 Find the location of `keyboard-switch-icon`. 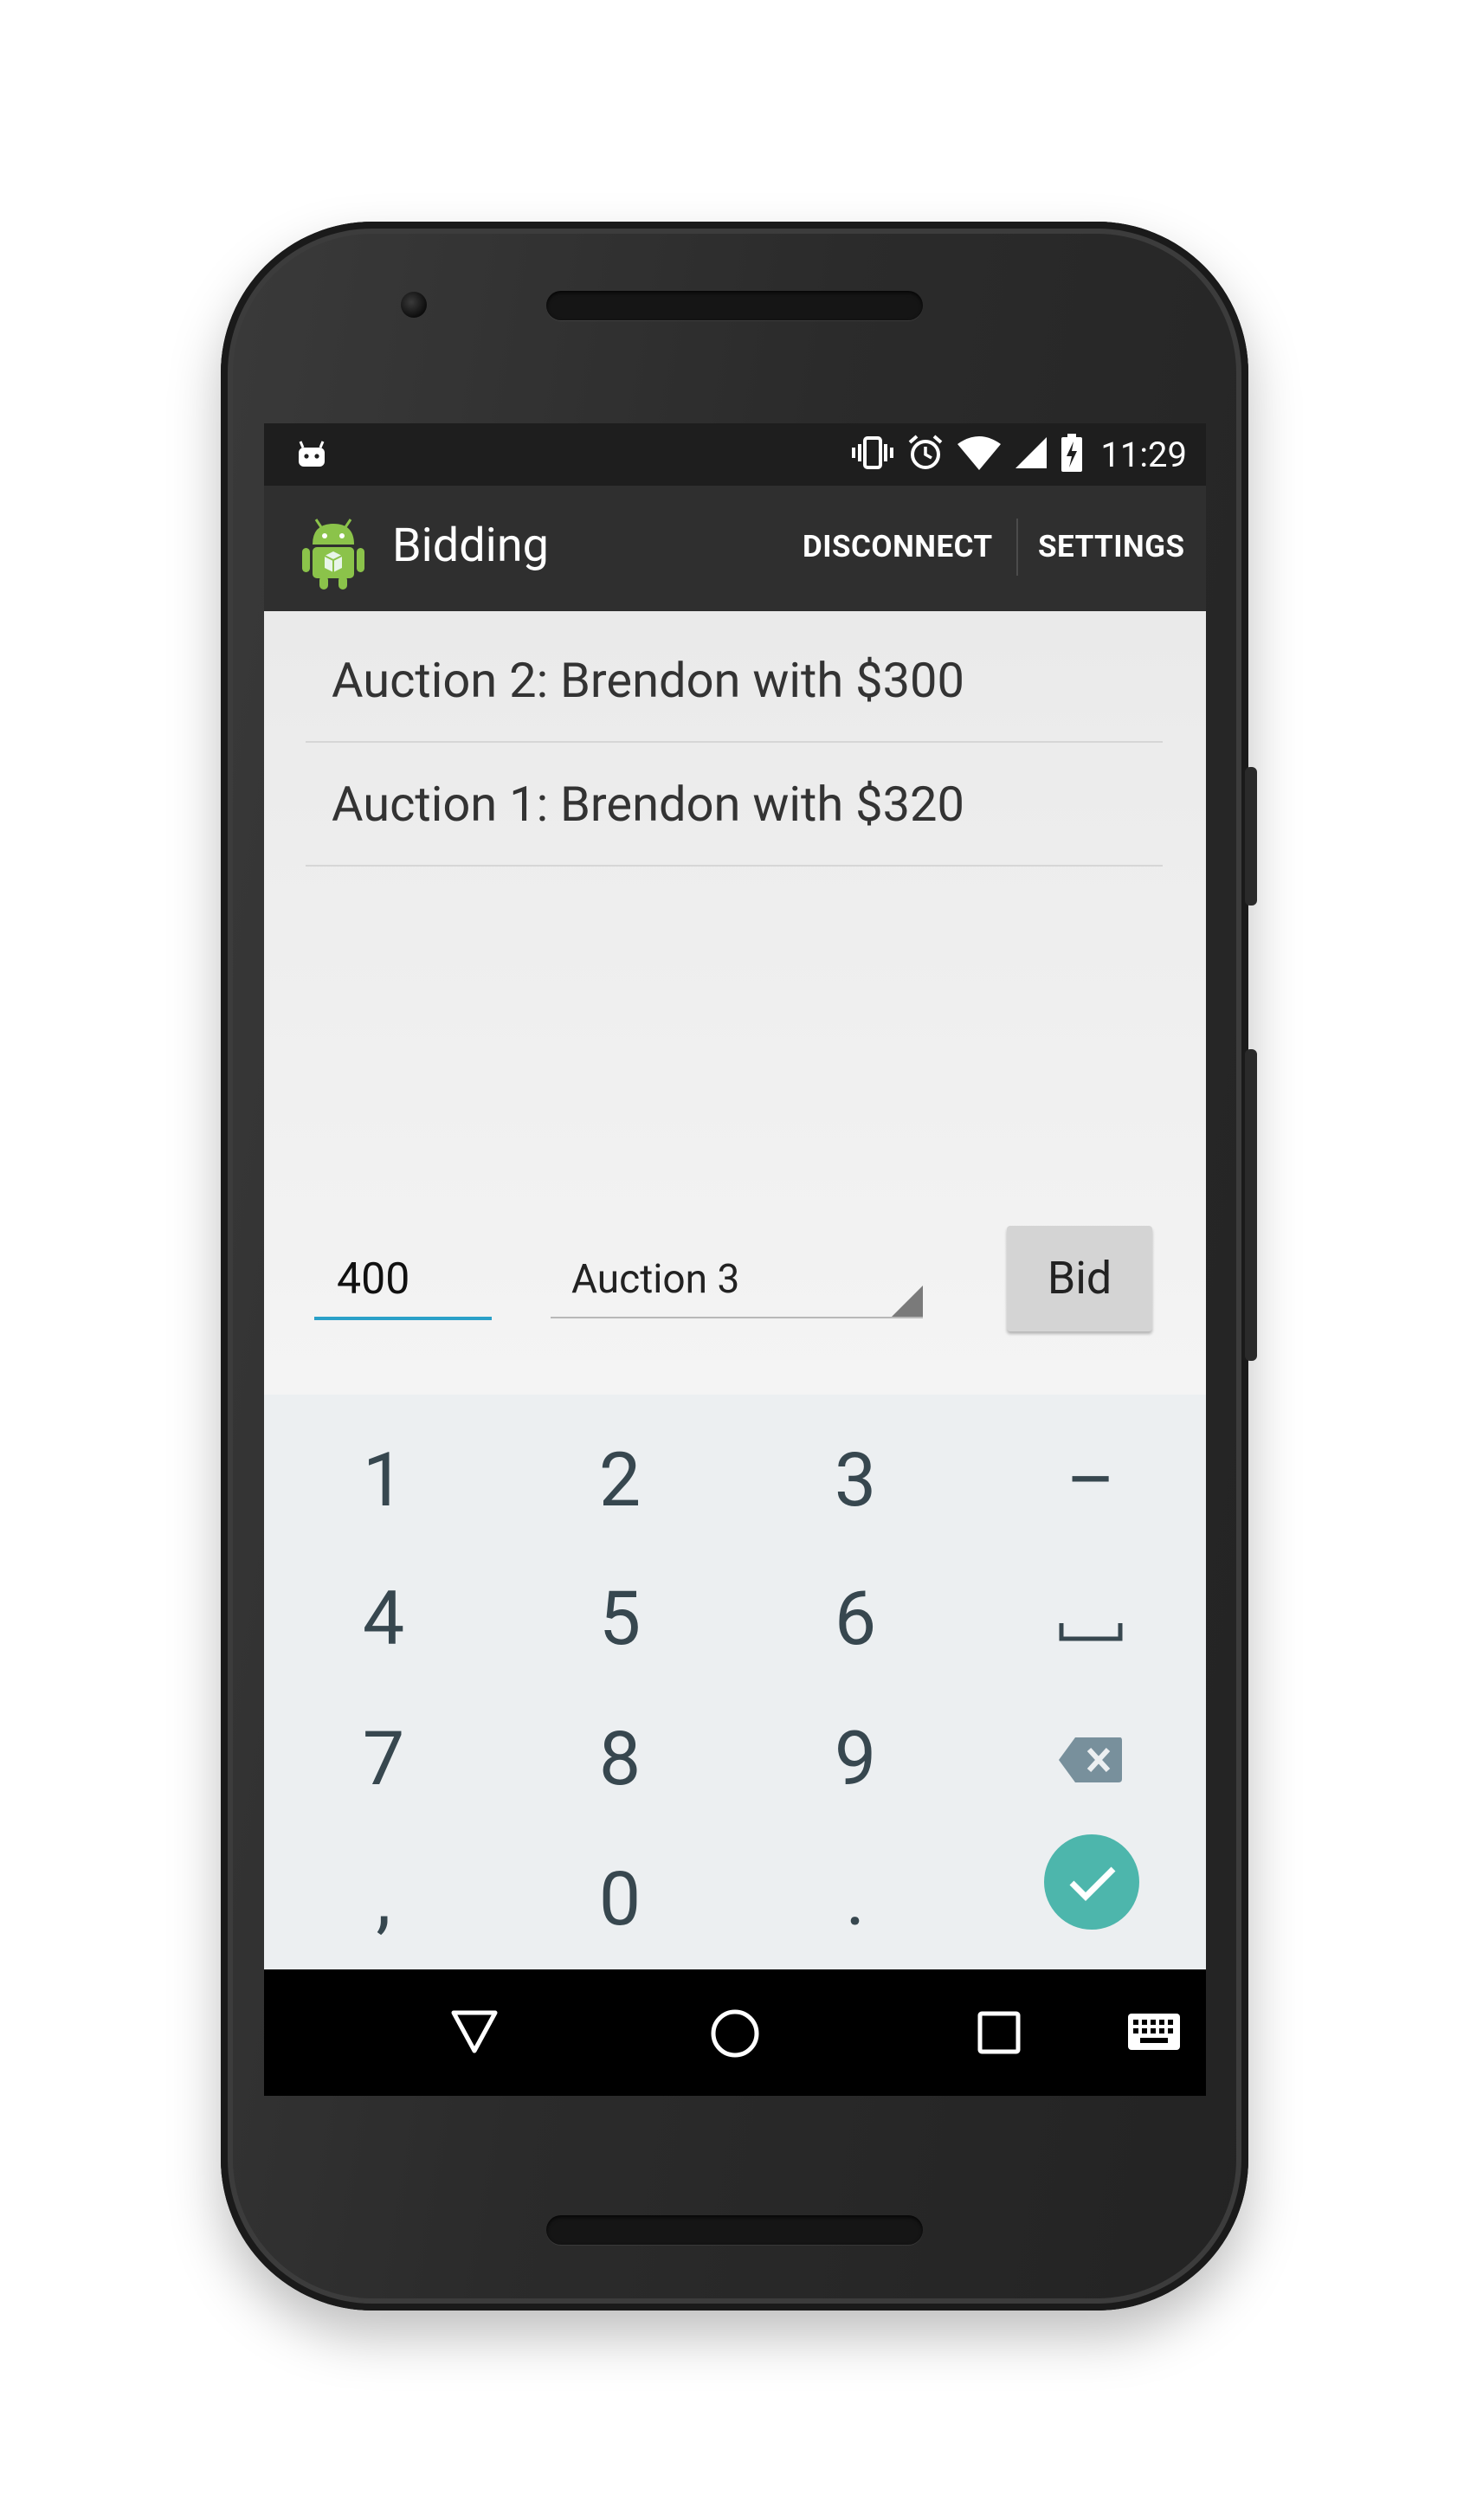

keyboard-switch-icon is located at coordinates (1154, 2033).